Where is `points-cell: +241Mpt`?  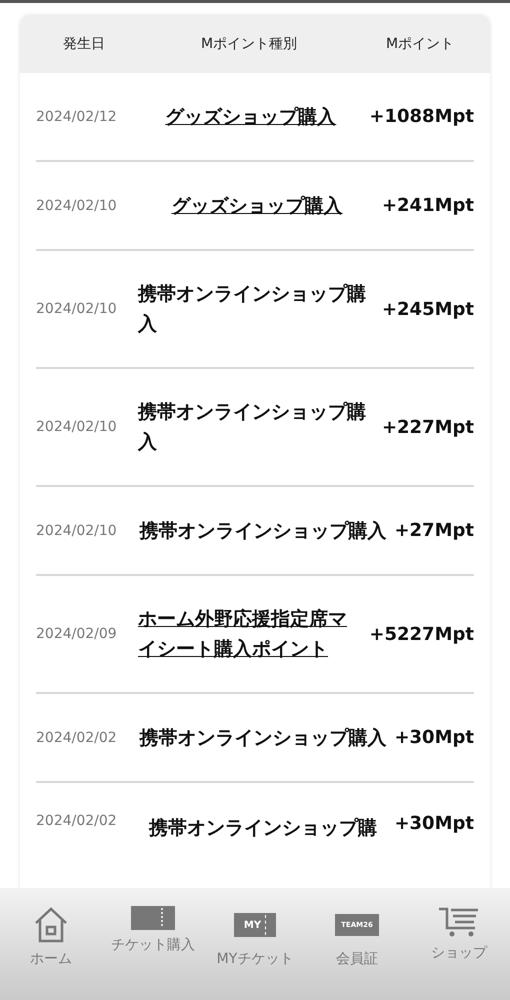 points-cell: +241Mpt is located at coordinates (428, 205).